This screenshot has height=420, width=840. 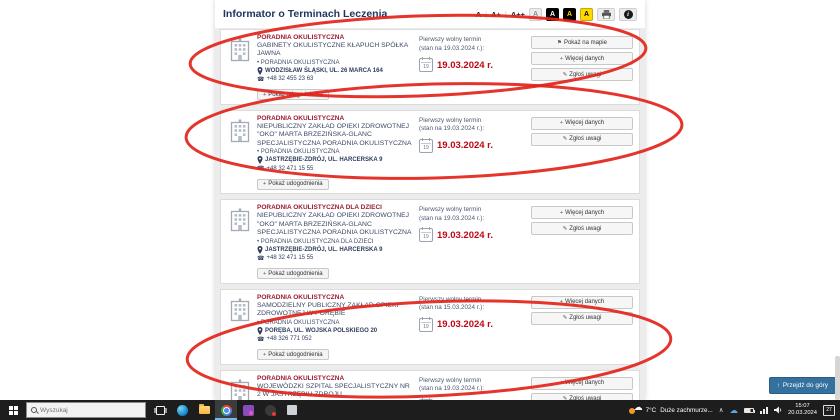 I want to click on contrast-default-button: A, so click(x=535, y=14).